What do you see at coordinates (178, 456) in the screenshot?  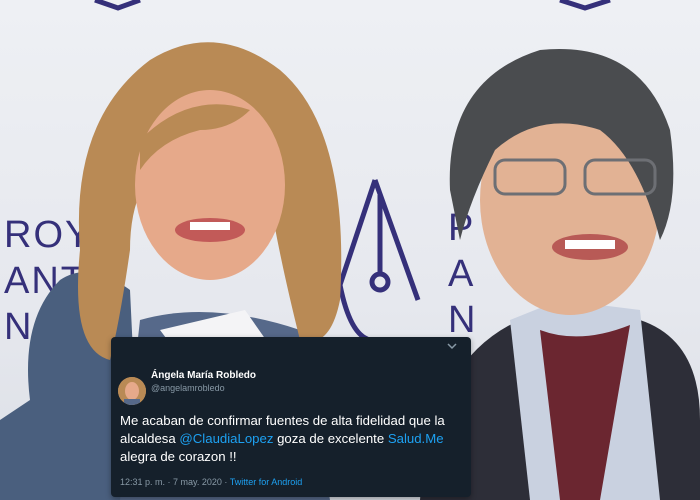 I see `tweet-text-part: alegra de corazon !!` at bounding box center [178, 456].